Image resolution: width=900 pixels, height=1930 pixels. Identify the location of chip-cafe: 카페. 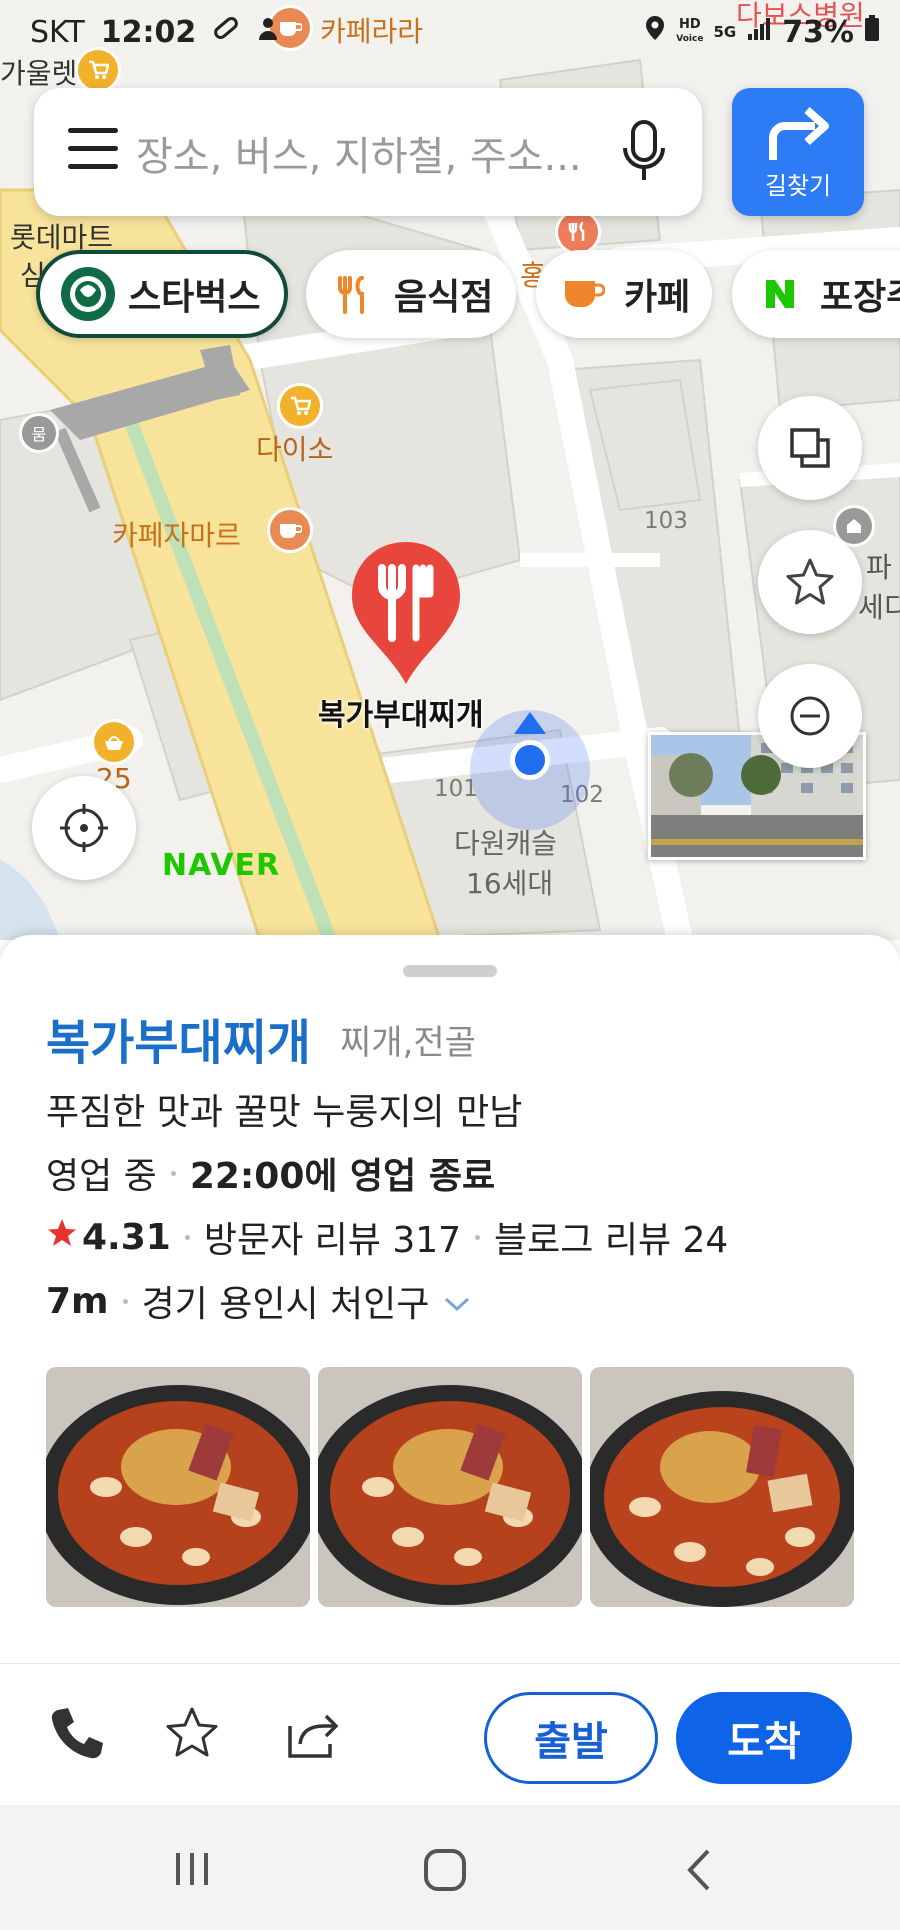
(624, 294).